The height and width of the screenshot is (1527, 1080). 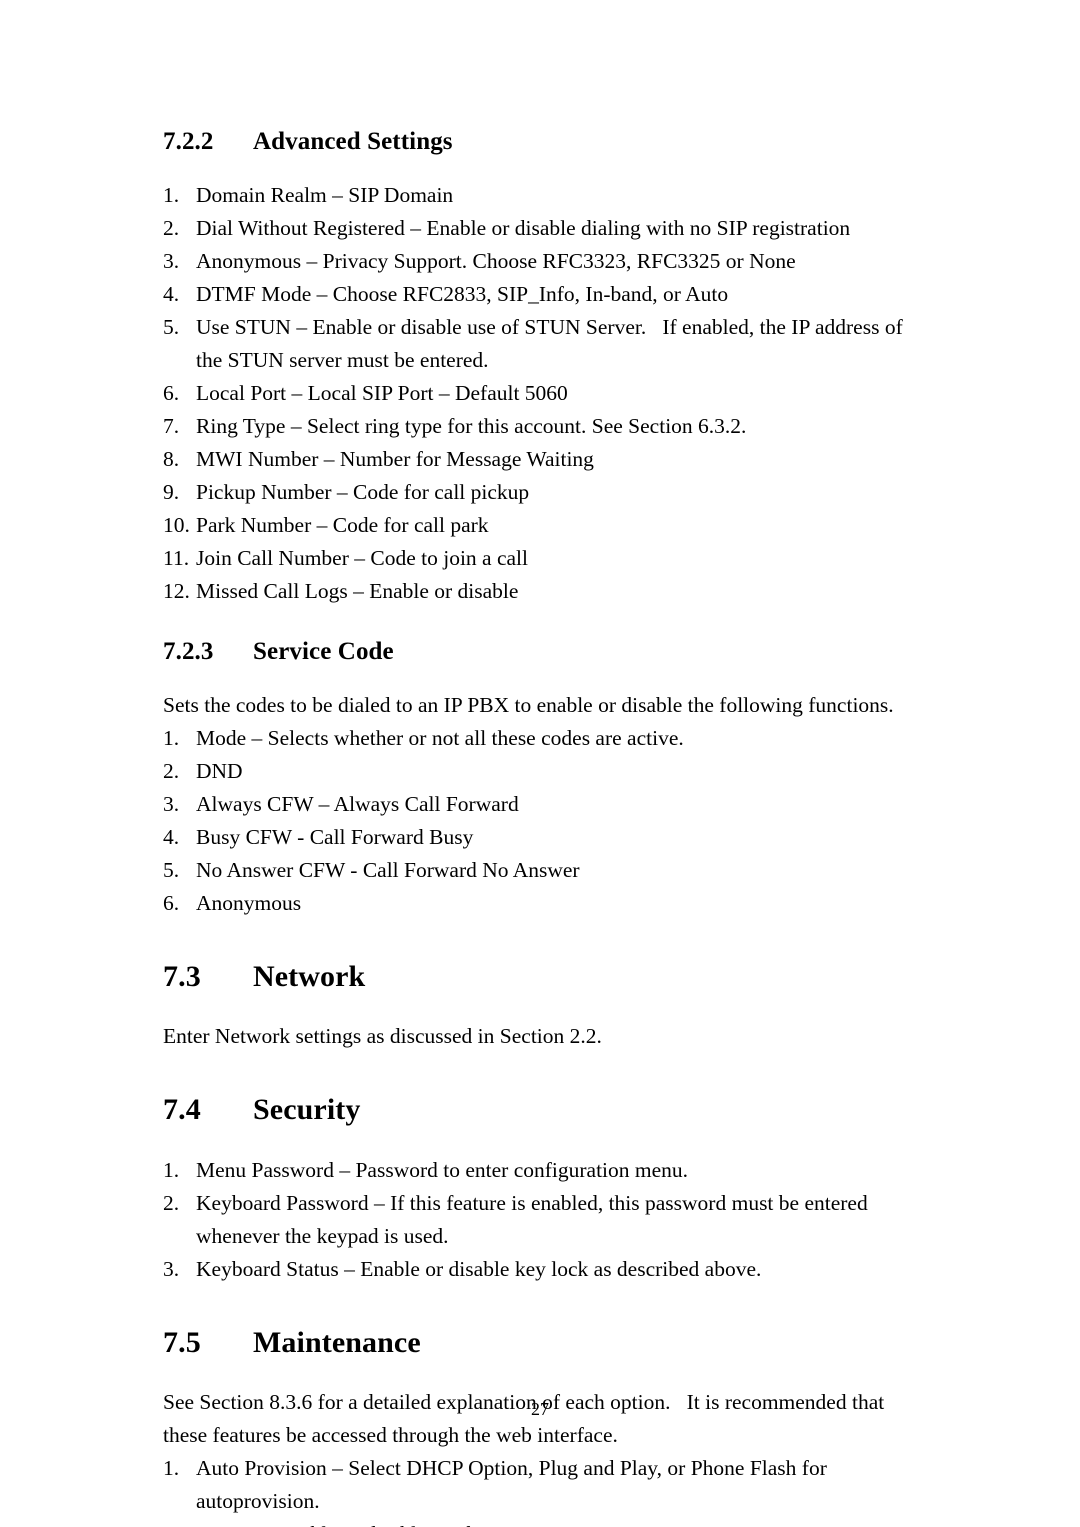 What do you see at coordinates (325, 194) in the screenshot?
I see `list-item-text: Domain Realm – SIP Domain` at bounding box center [325, 194].